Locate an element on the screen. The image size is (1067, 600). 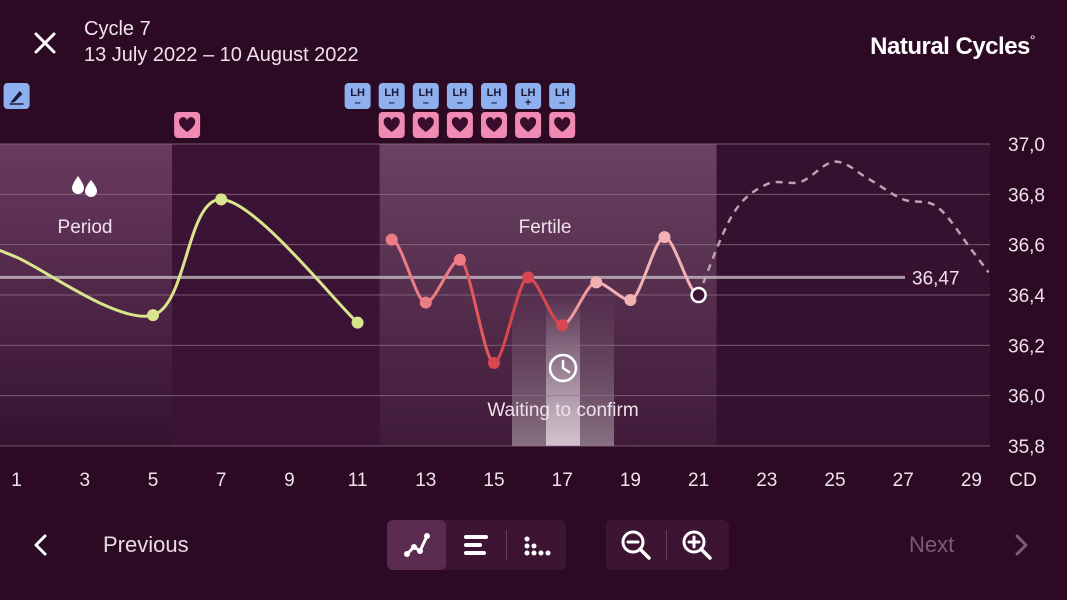
list-view-button is located at coordinates (475, 545).